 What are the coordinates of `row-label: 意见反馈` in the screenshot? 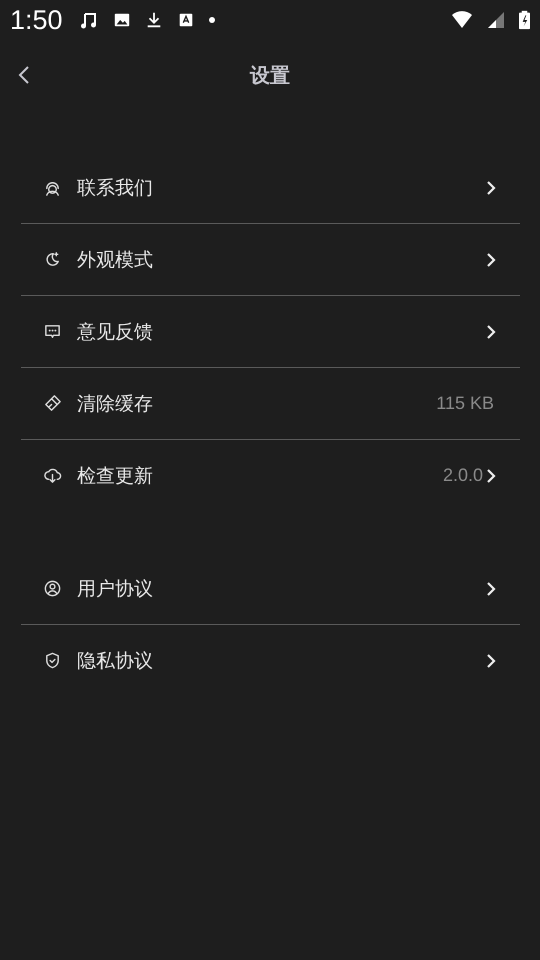 It's located at (115, 332).